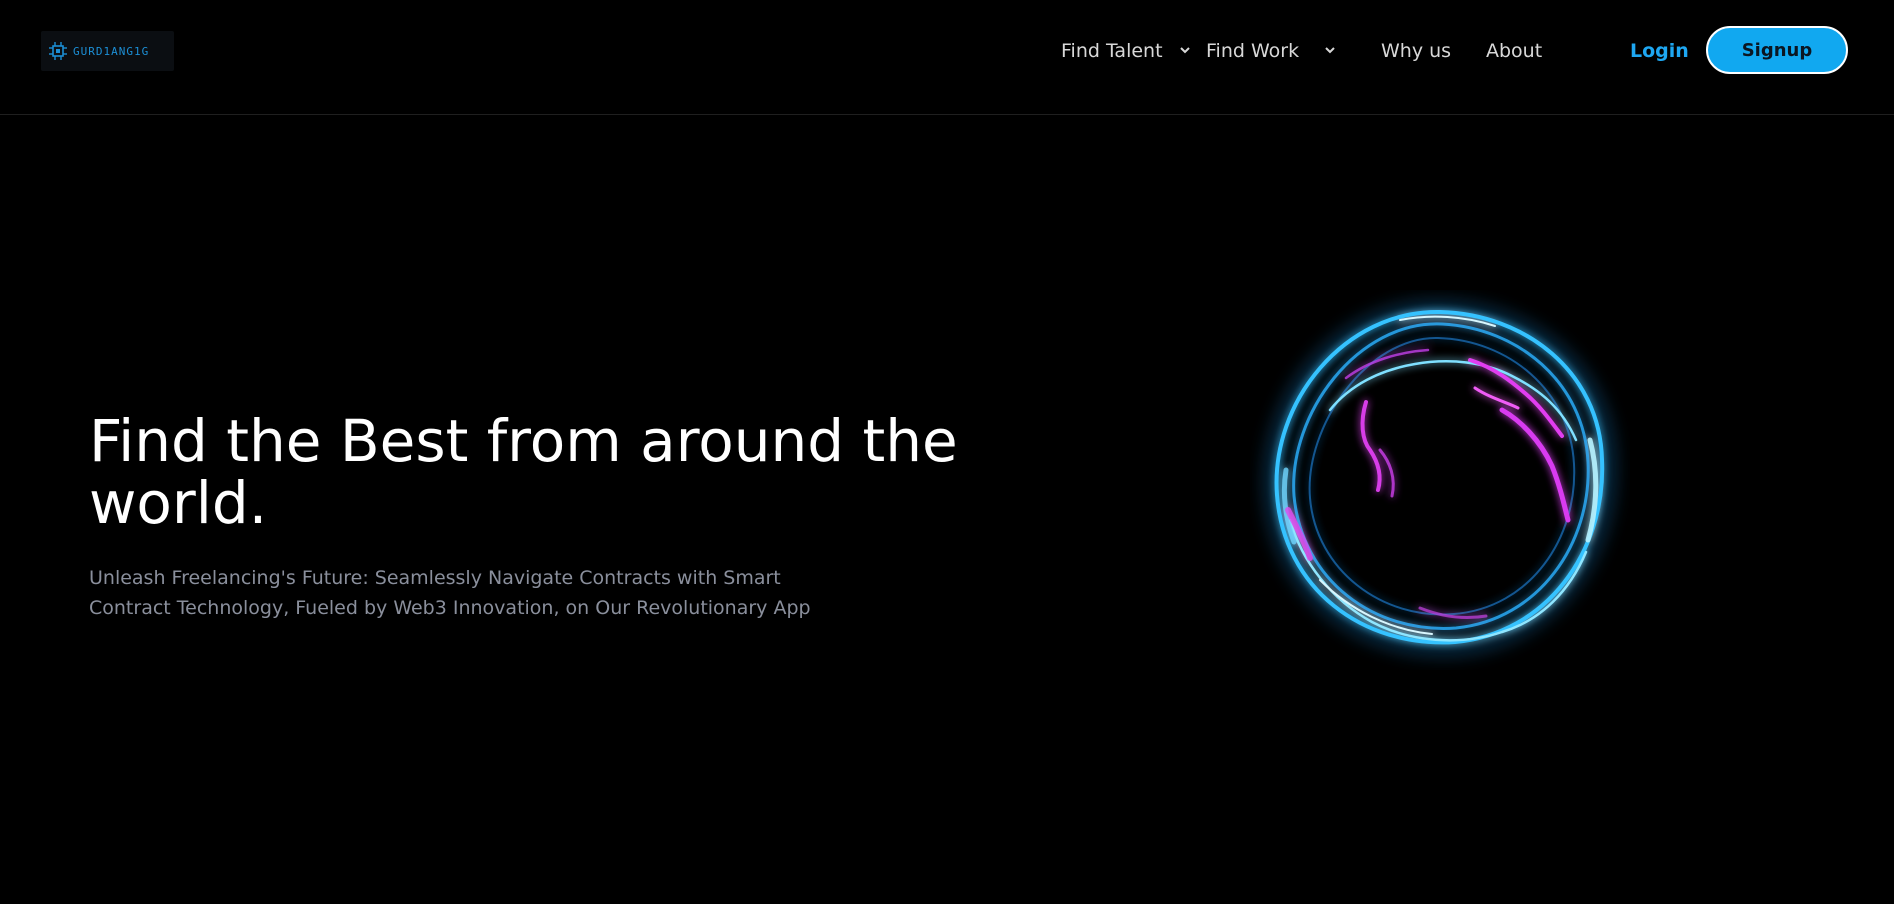 Image resolution: width=1894 pixels, height=904 pixels. What do you see at coordinates (1777, 50) in the screenshot?
I see `signup-button: Signup` at bounding box center [1777, 50].